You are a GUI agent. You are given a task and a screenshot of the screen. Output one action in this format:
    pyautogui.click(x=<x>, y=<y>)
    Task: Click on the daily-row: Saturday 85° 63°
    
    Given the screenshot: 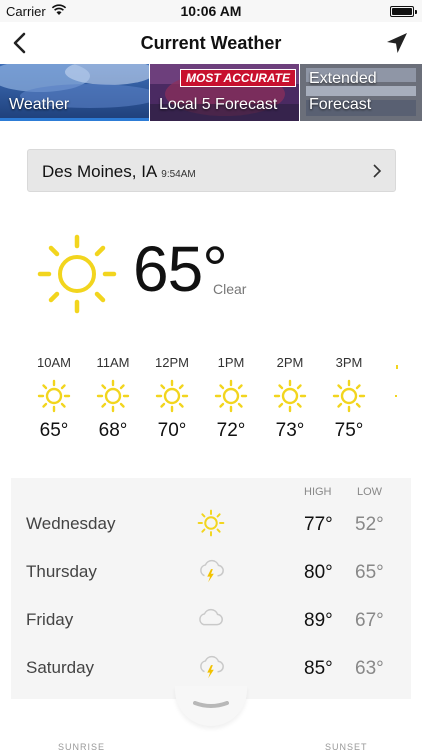 What is the action you would take?
    pyautogui.click(x=211, y=668)
    